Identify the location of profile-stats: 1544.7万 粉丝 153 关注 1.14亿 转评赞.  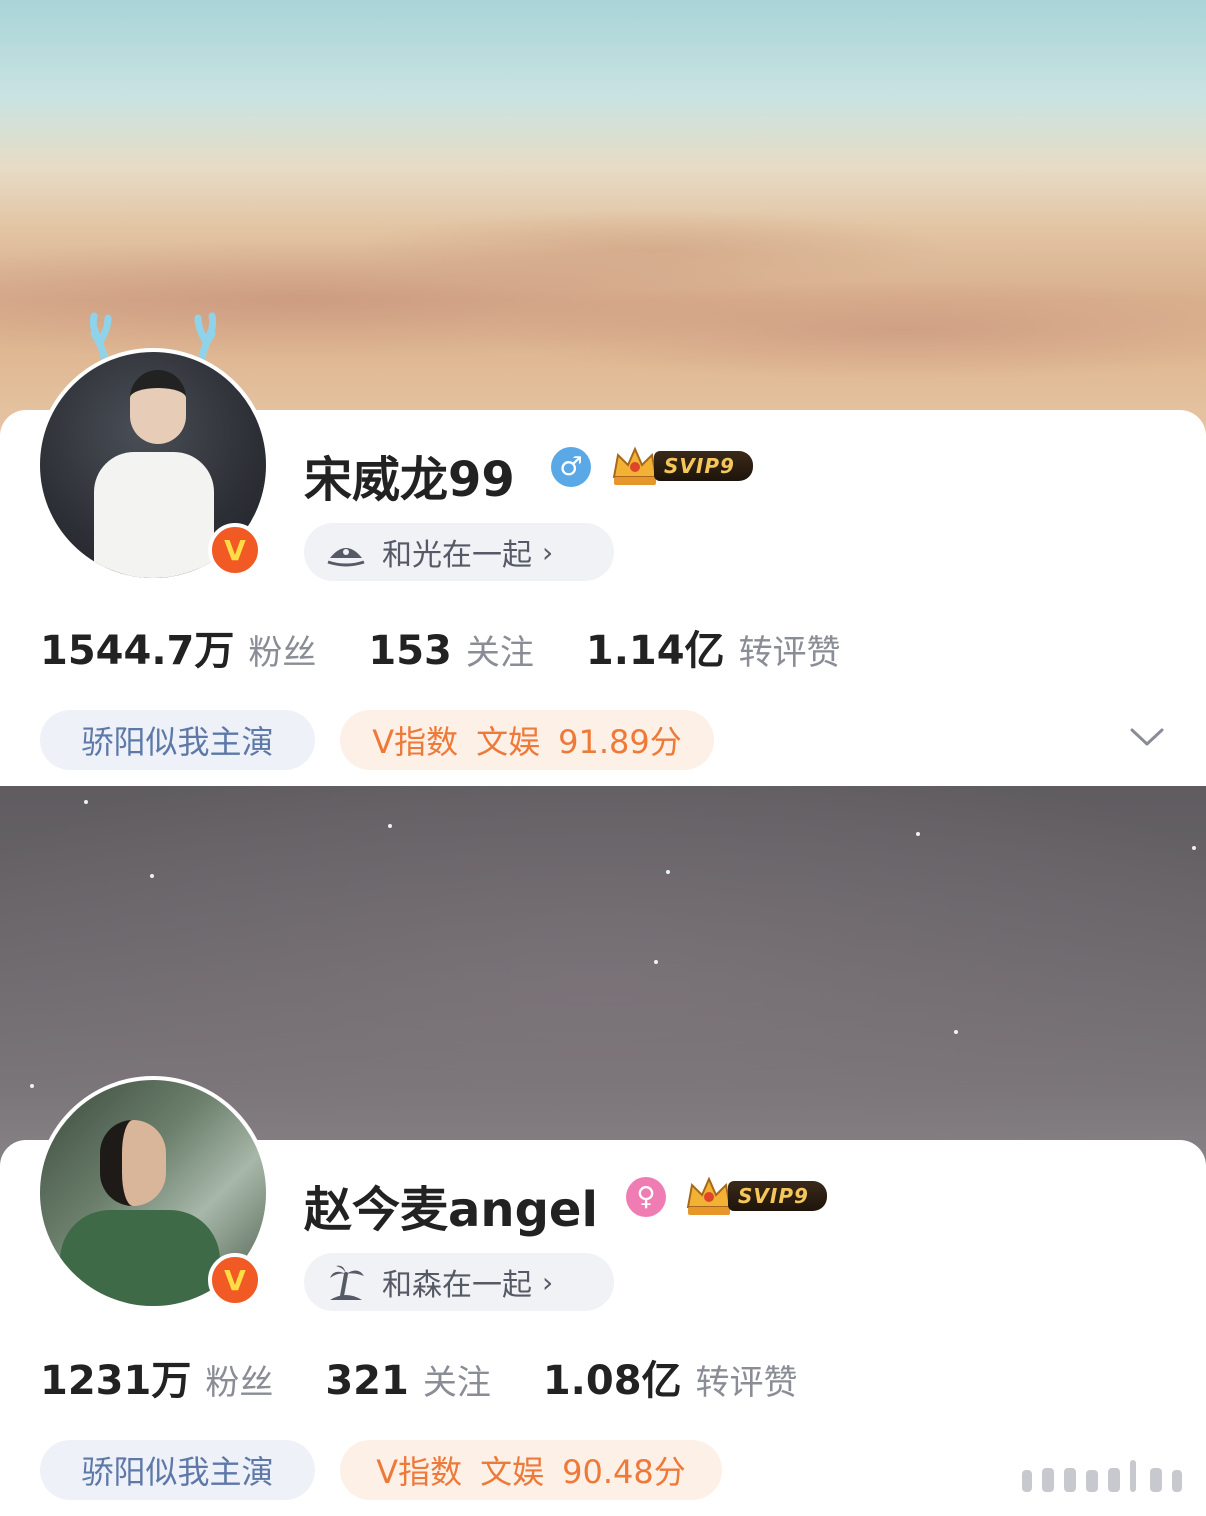
(466, 647).